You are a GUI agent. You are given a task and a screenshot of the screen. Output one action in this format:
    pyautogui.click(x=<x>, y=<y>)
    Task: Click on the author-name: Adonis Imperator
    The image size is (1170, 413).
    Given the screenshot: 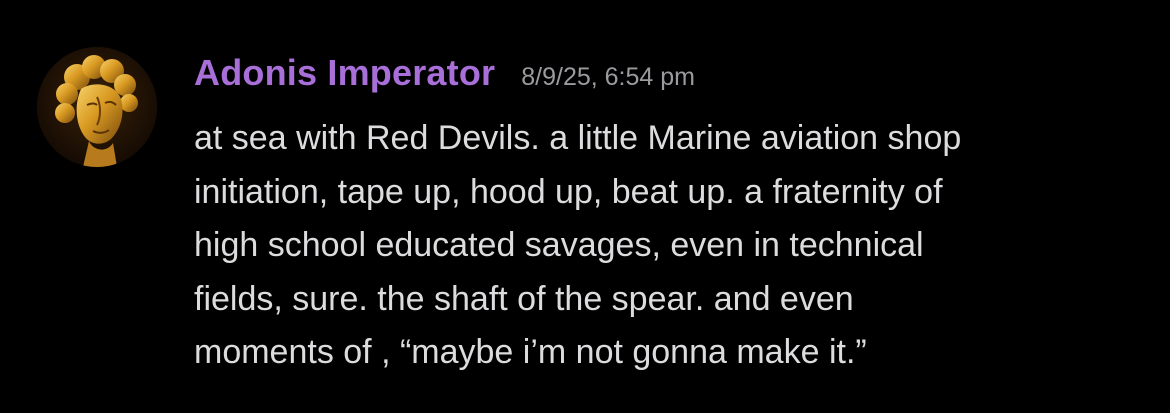 What is the action you would take?
    pyautogui.click(x=344, y=73)
    